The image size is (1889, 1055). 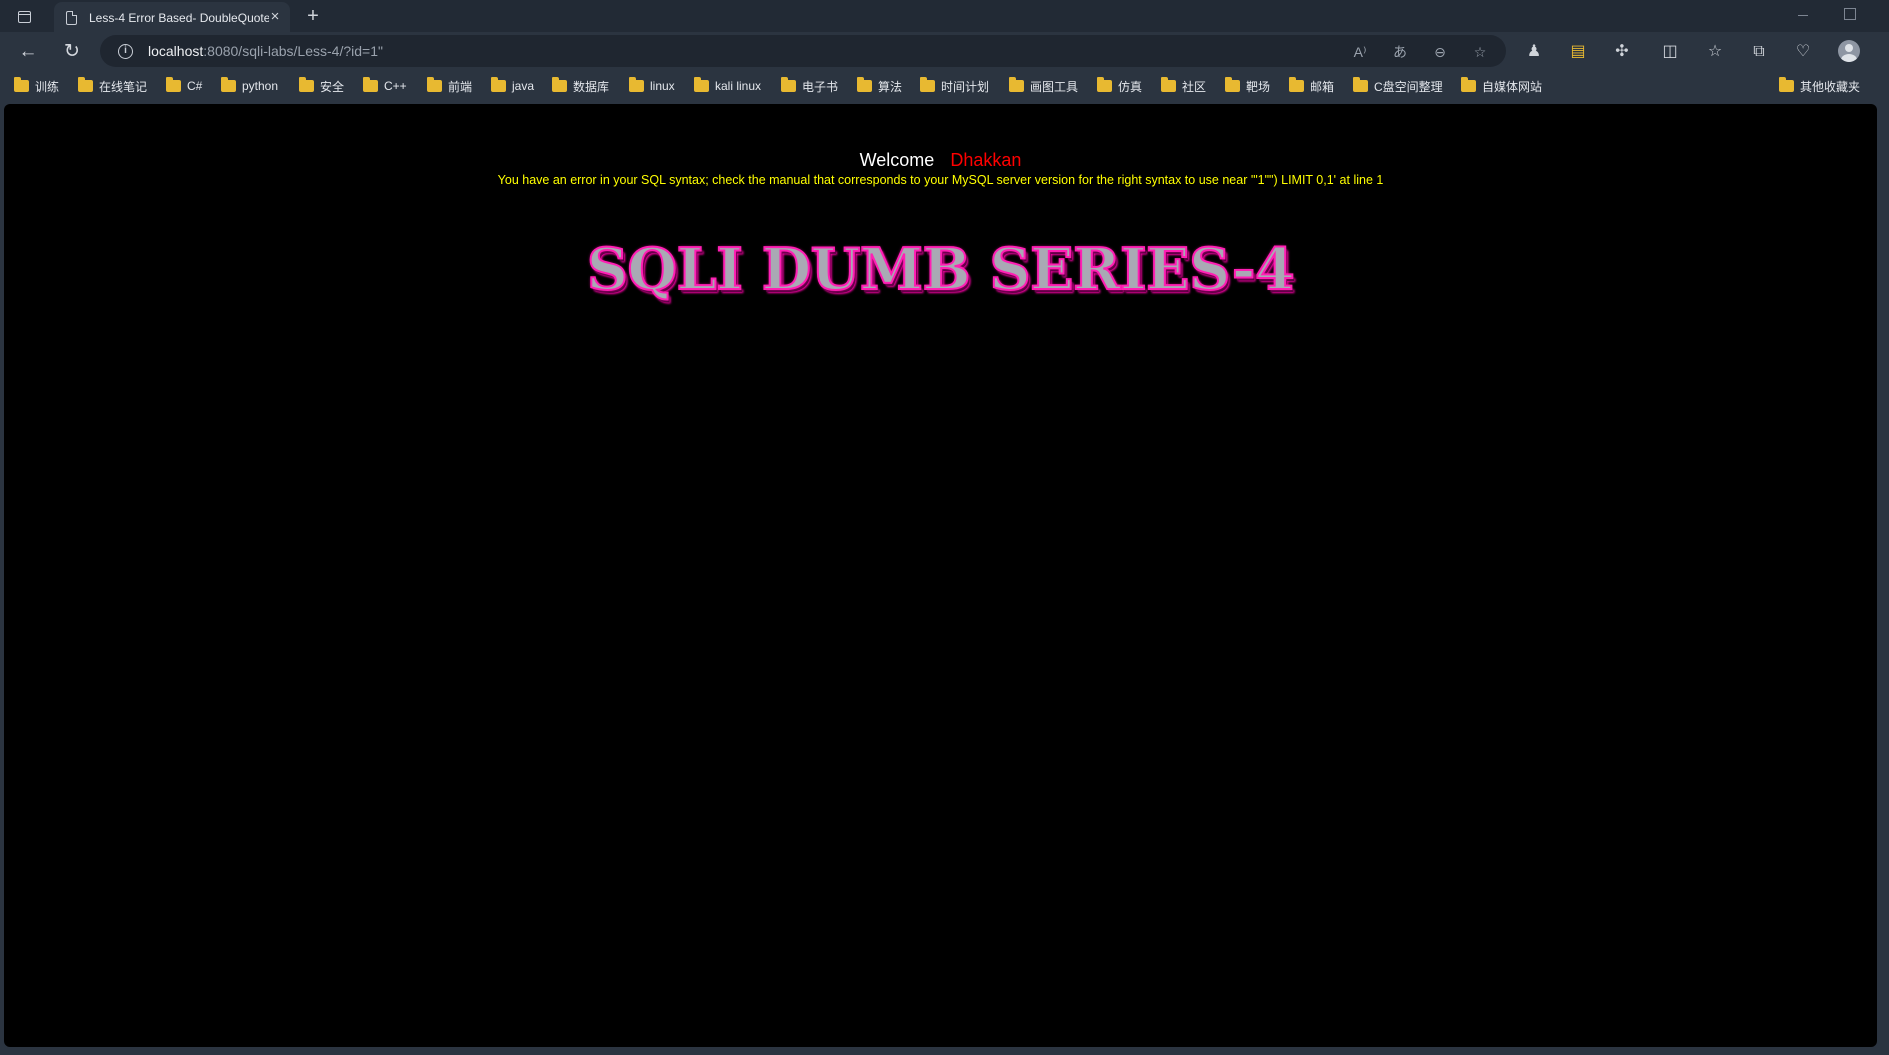 What do you see at coordinates (176, 51) in the screenshot?
I see `url-host: localhost` at bounding box center [176, 51].